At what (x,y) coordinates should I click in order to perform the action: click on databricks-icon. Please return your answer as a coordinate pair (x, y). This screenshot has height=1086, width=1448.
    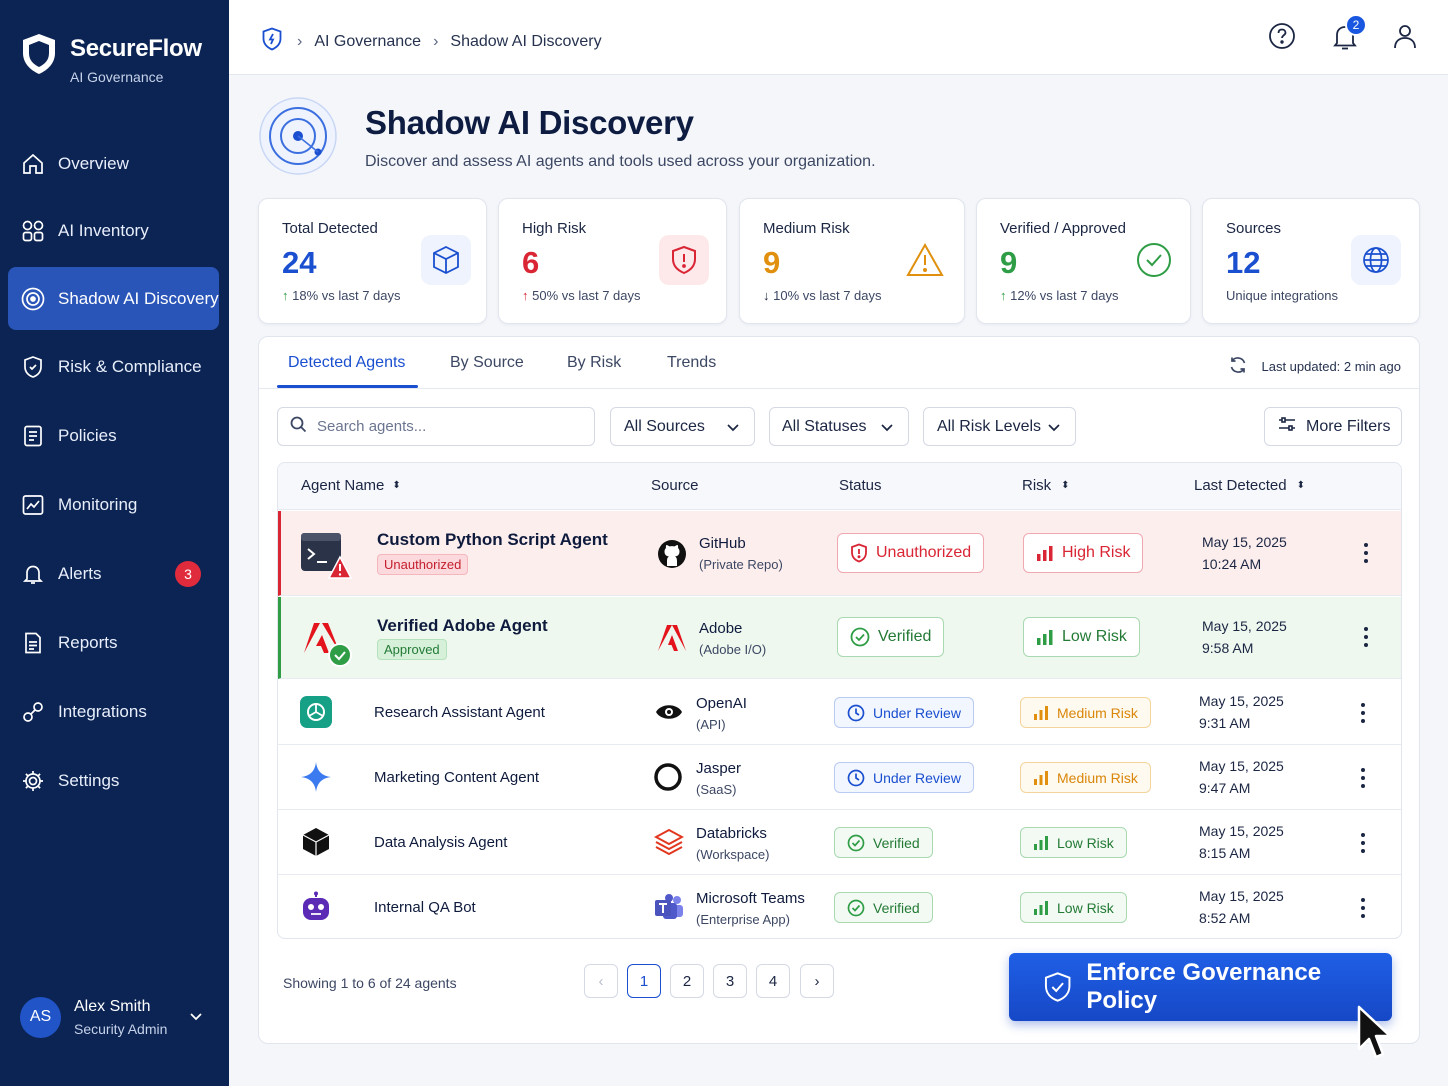
    Looking at the image, I should click on (669, 843).